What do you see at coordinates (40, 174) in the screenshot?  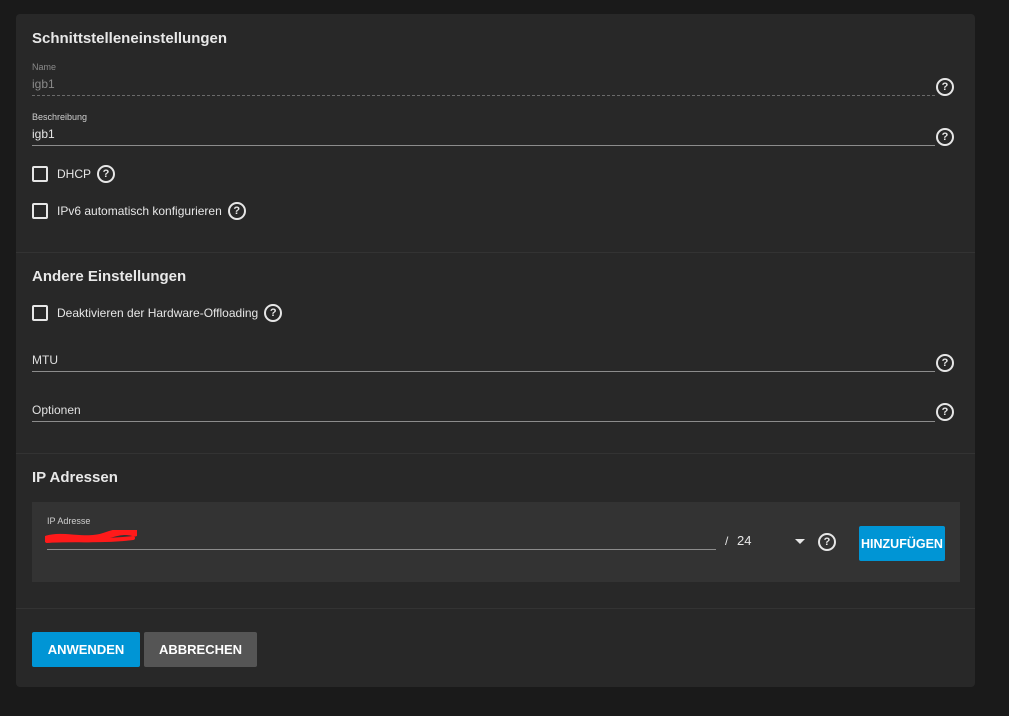 I see `dhcp-checkbox` at bounding box center [40, 174].